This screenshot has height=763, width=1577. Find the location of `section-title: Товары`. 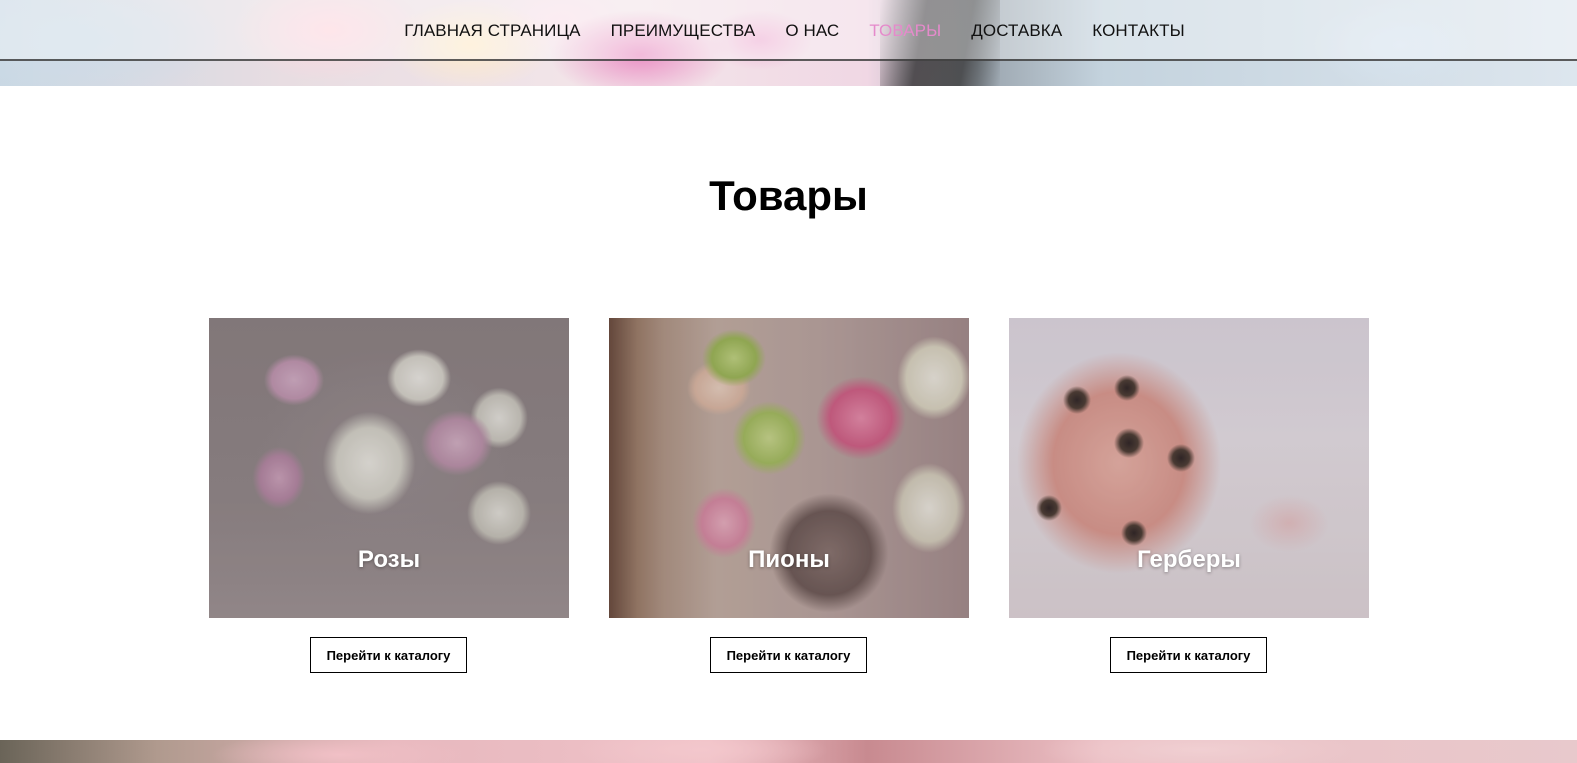

section-title: Товары is located at coordinates (788, 195).